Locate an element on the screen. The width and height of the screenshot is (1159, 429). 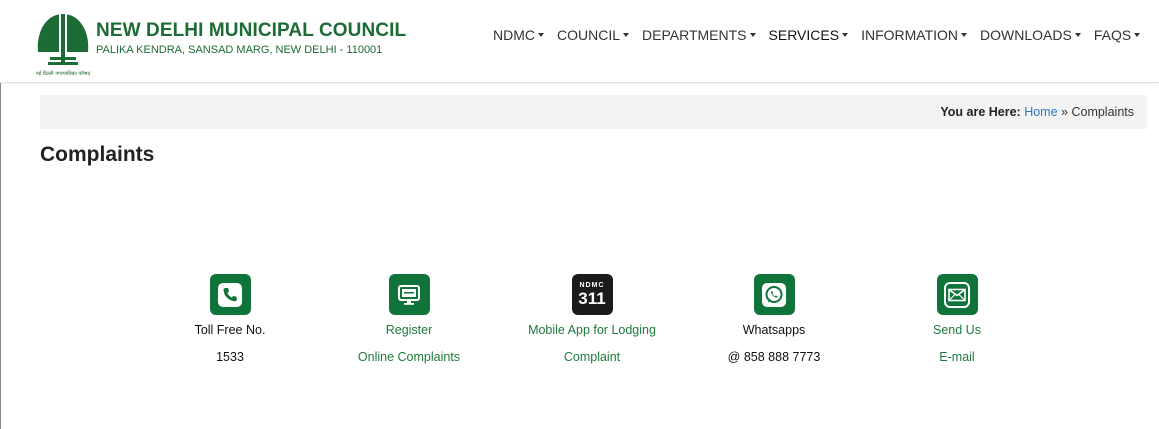
online-complaints-option: Register Online Complaints is located at coordinates (409, 319).